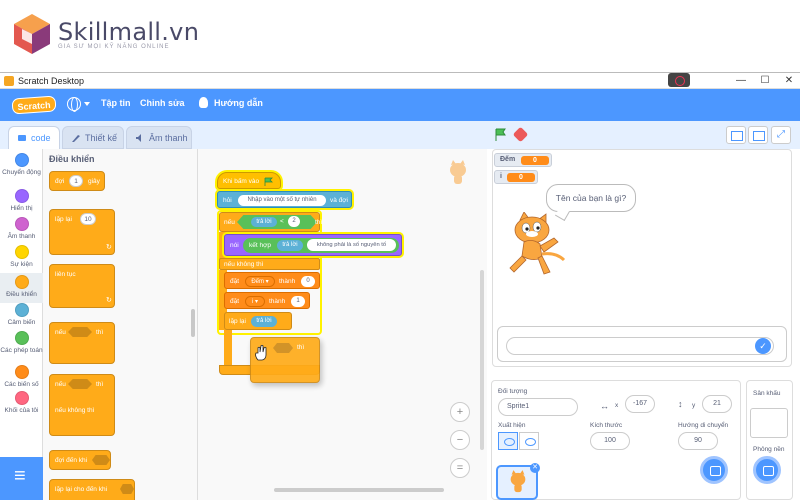  What do you see at coordinates (736, 135) in the screenshot?
I see `small-stage-button` at bounding box center [736, 135].